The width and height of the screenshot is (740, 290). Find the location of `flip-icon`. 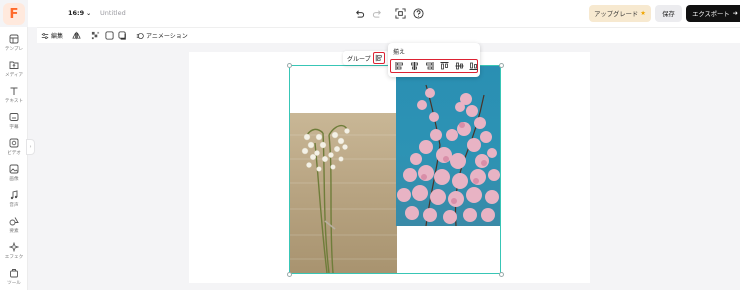

flip-icon is located at coordinates (76, 35).